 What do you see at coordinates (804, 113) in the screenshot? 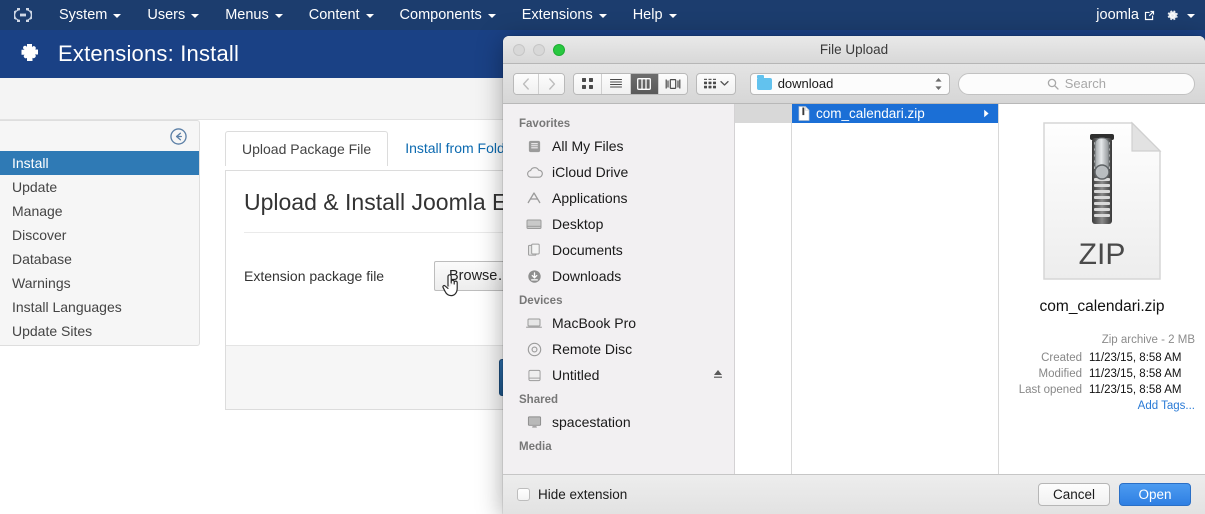
I see `zip-file-icon` at bounding box center [804, 113].